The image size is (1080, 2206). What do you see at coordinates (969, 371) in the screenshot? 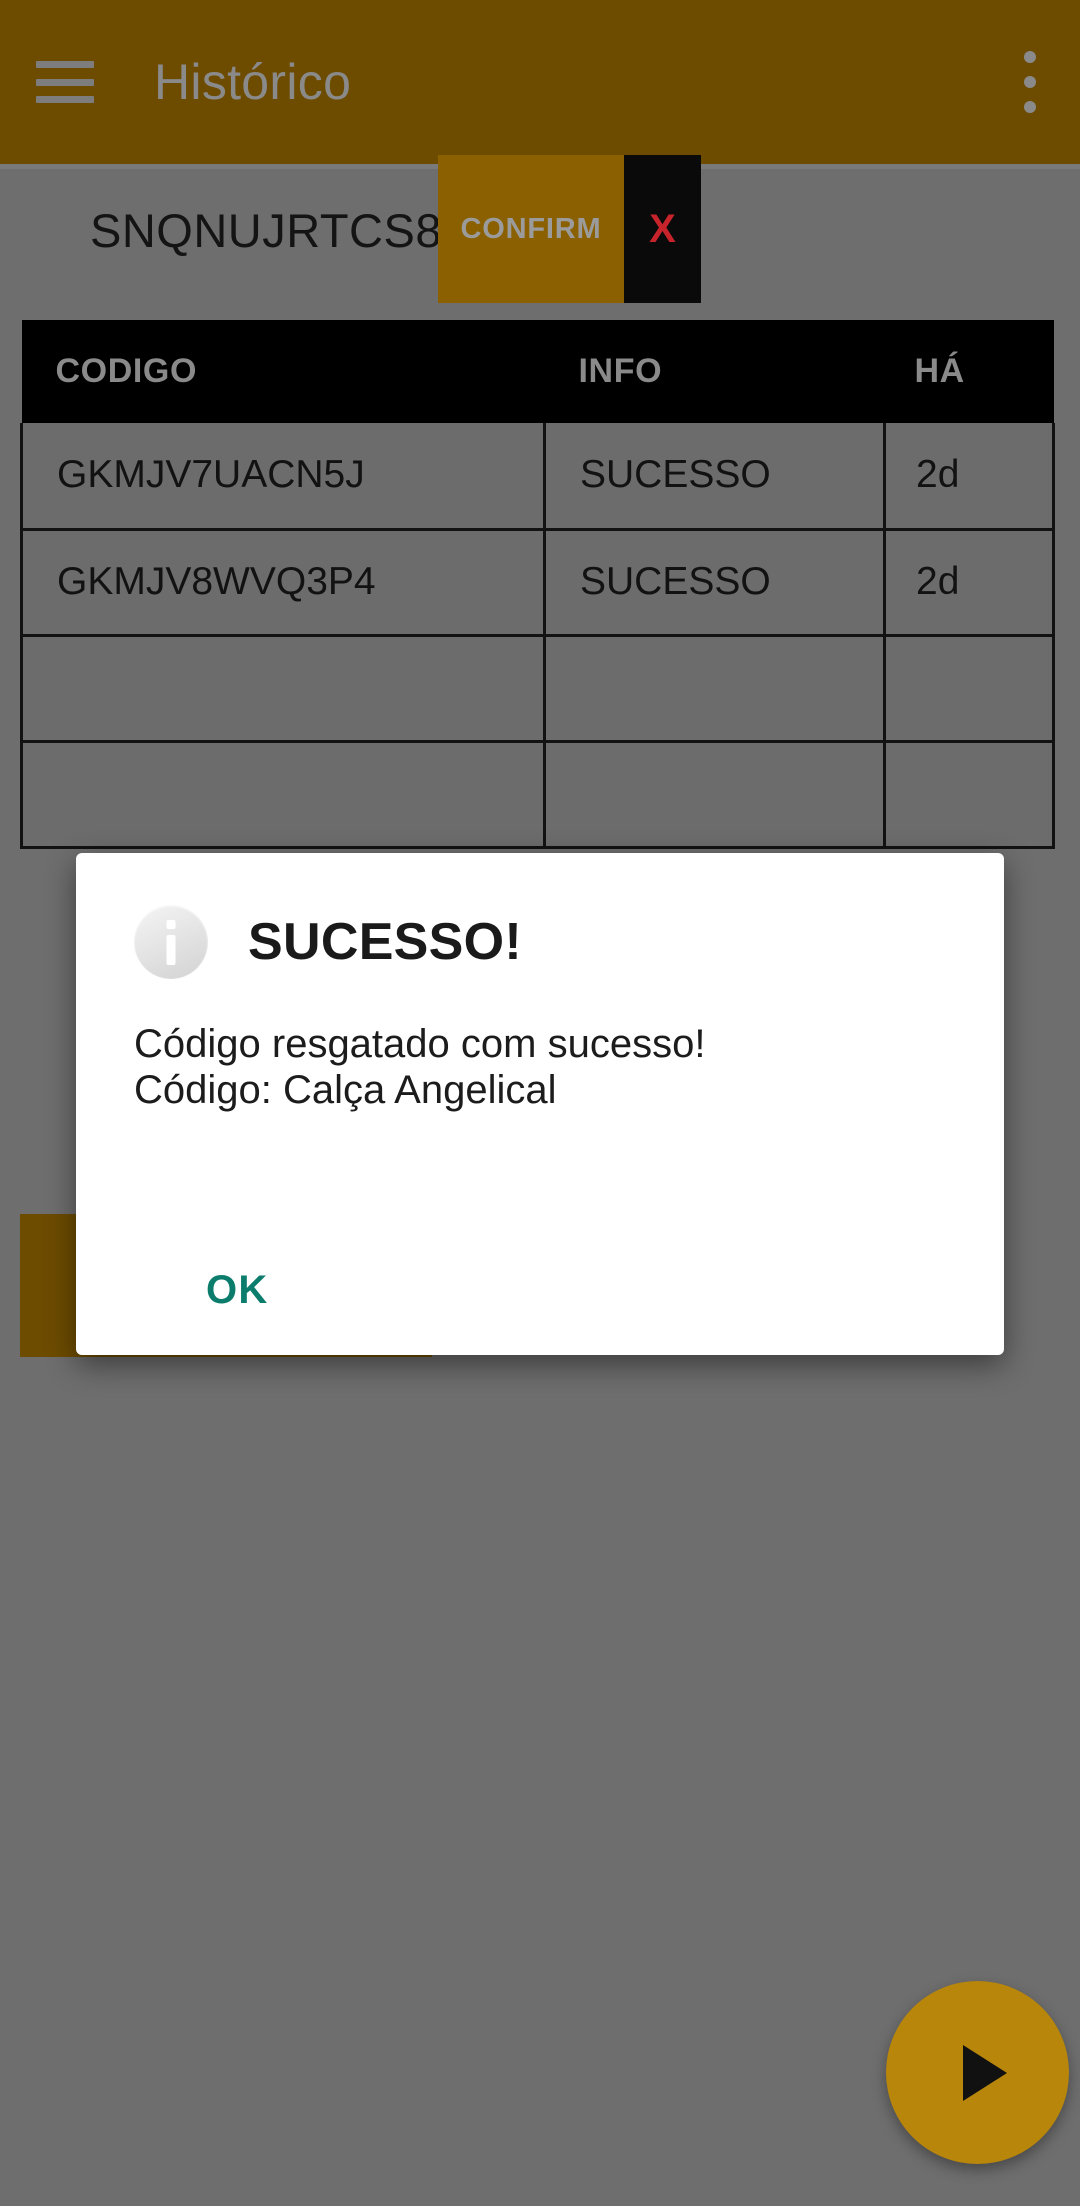
I see `column-header-ha: HÁ` at bounding box center [969, 371].